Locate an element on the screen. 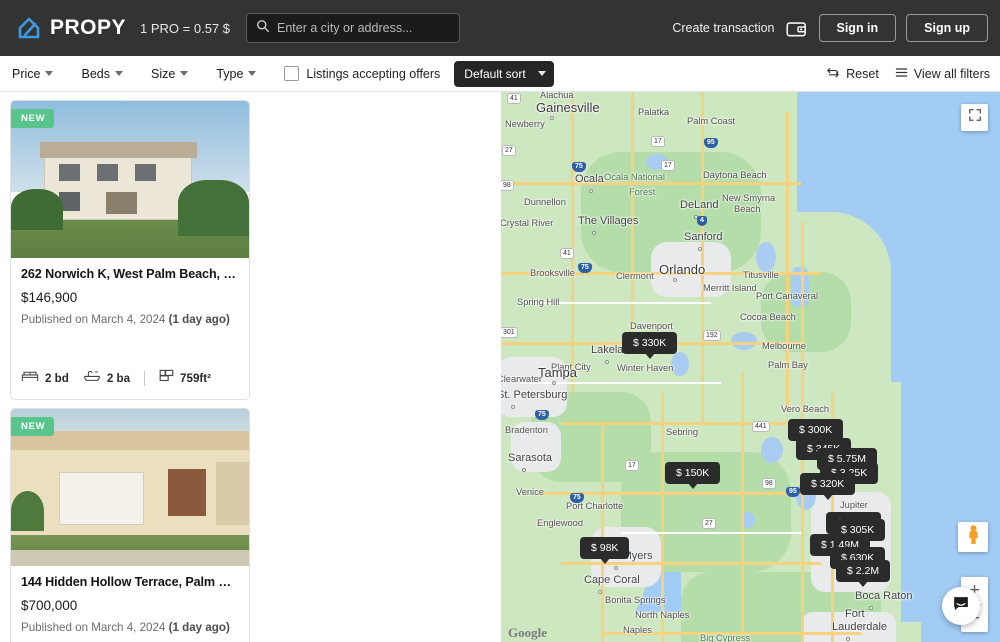 Image resolution: width=1000 pixels, height=642 pixels. search-icon is located at coordinates (263, 28).